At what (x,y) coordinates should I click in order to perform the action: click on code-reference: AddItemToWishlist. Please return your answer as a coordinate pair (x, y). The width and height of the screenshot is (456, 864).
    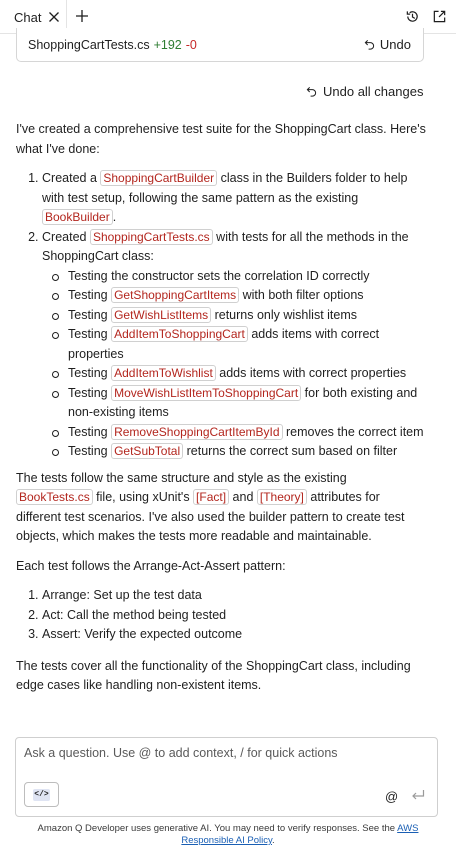
    Looking at the image, I should click on (163, 373).